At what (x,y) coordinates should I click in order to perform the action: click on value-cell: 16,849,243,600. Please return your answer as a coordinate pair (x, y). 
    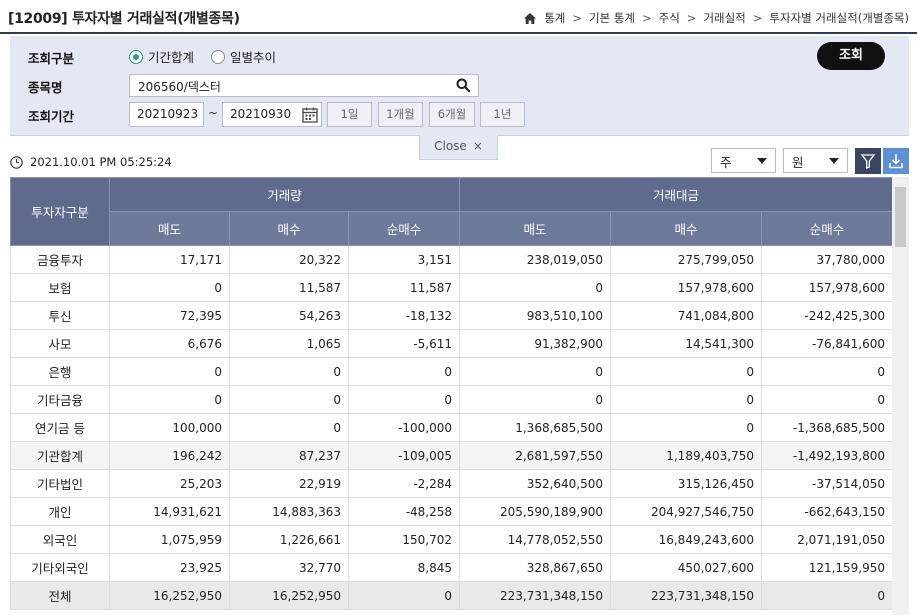
    Looking at the image, I should click on (686, 539).